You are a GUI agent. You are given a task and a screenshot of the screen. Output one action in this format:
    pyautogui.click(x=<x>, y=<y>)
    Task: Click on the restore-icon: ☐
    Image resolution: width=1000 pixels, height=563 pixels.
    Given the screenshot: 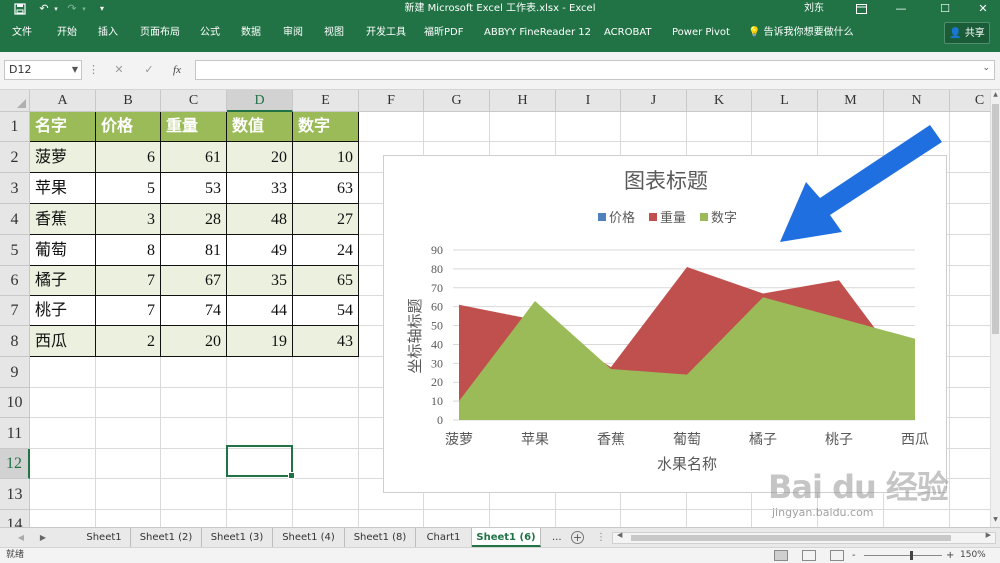 What is the action you would take?
    pyautogui.click(x=945, y=9)
    